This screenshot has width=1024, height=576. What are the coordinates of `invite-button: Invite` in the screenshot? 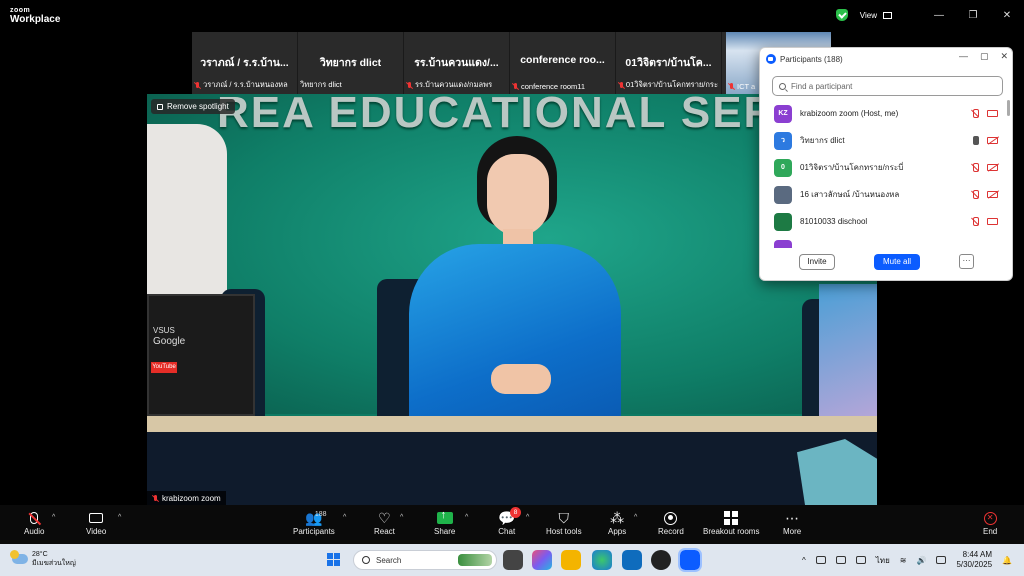 It's located at (817, 262).